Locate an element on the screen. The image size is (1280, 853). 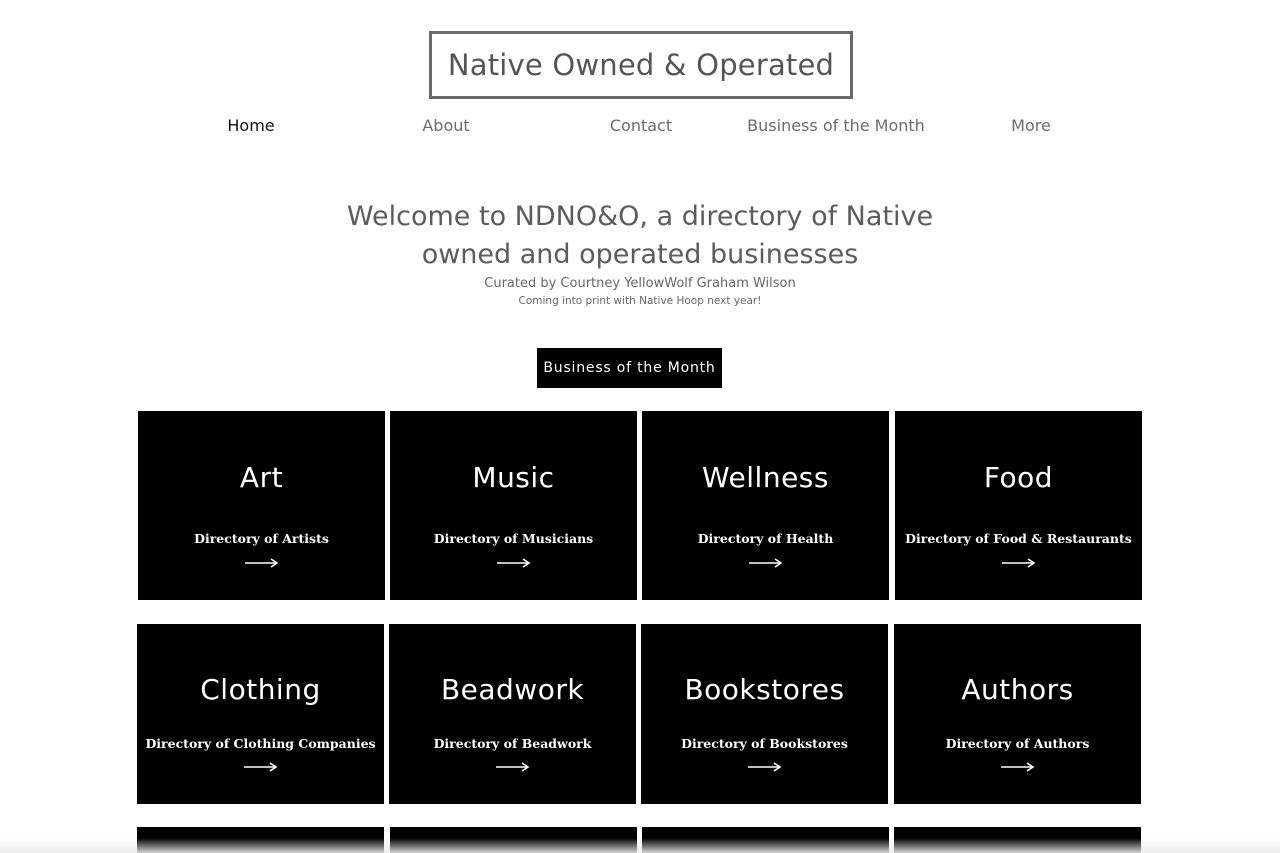
tile-title: Food is located at coordinates (1018, 477).